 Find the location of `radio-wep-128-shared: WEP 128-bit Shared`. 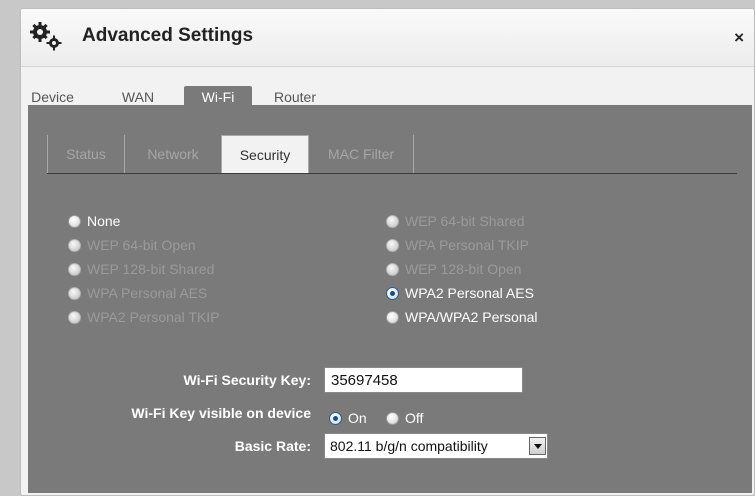

radio-wep-128-shared: WEP 128-bit Shared is located at coordinates (141, 269).